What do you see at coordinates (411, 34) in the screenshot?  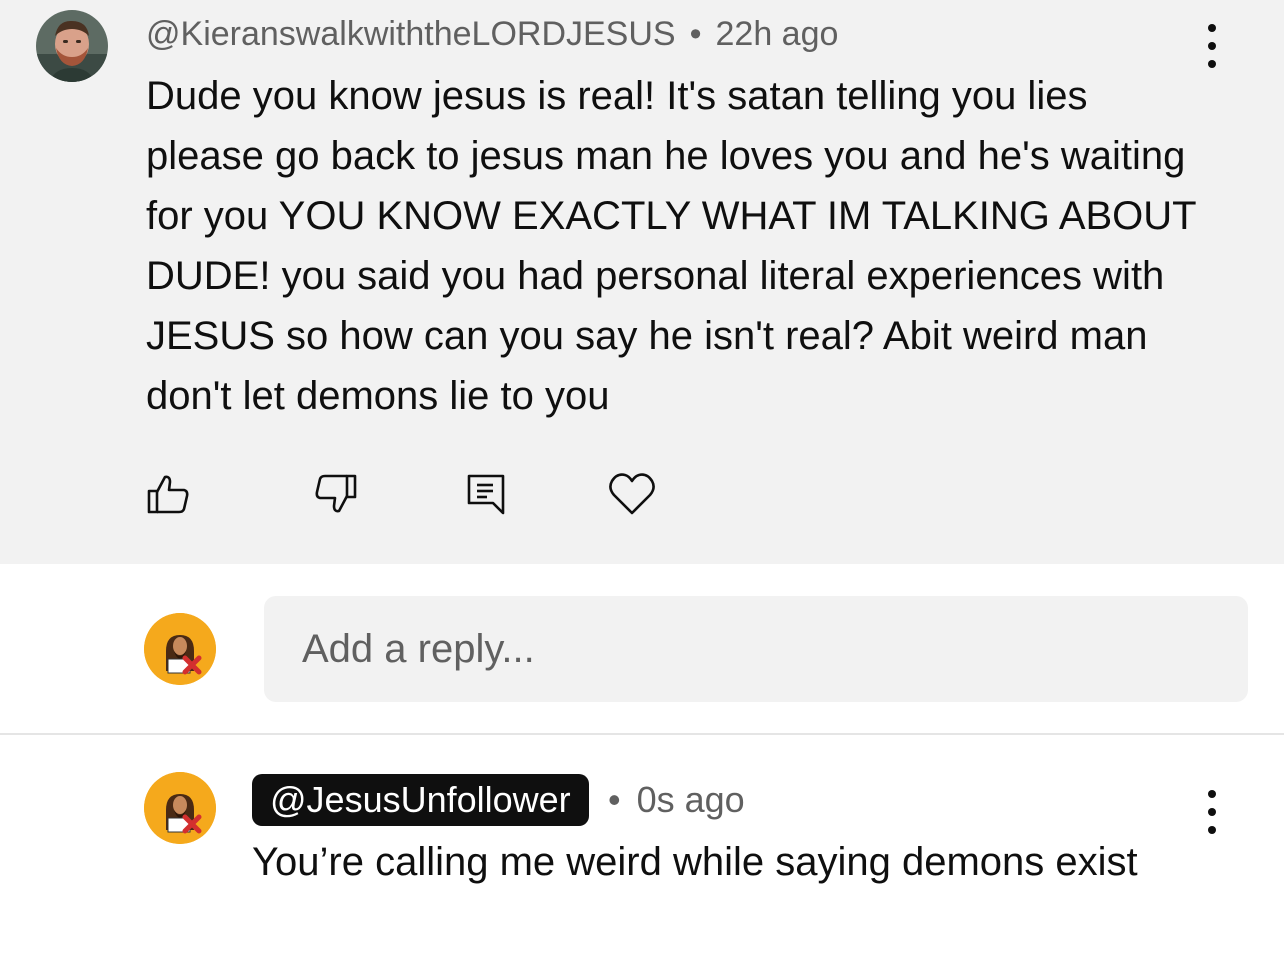 I see `comment-author: @KieranswalkwiththeLORDJESUS` at bounding box center [411, 34].